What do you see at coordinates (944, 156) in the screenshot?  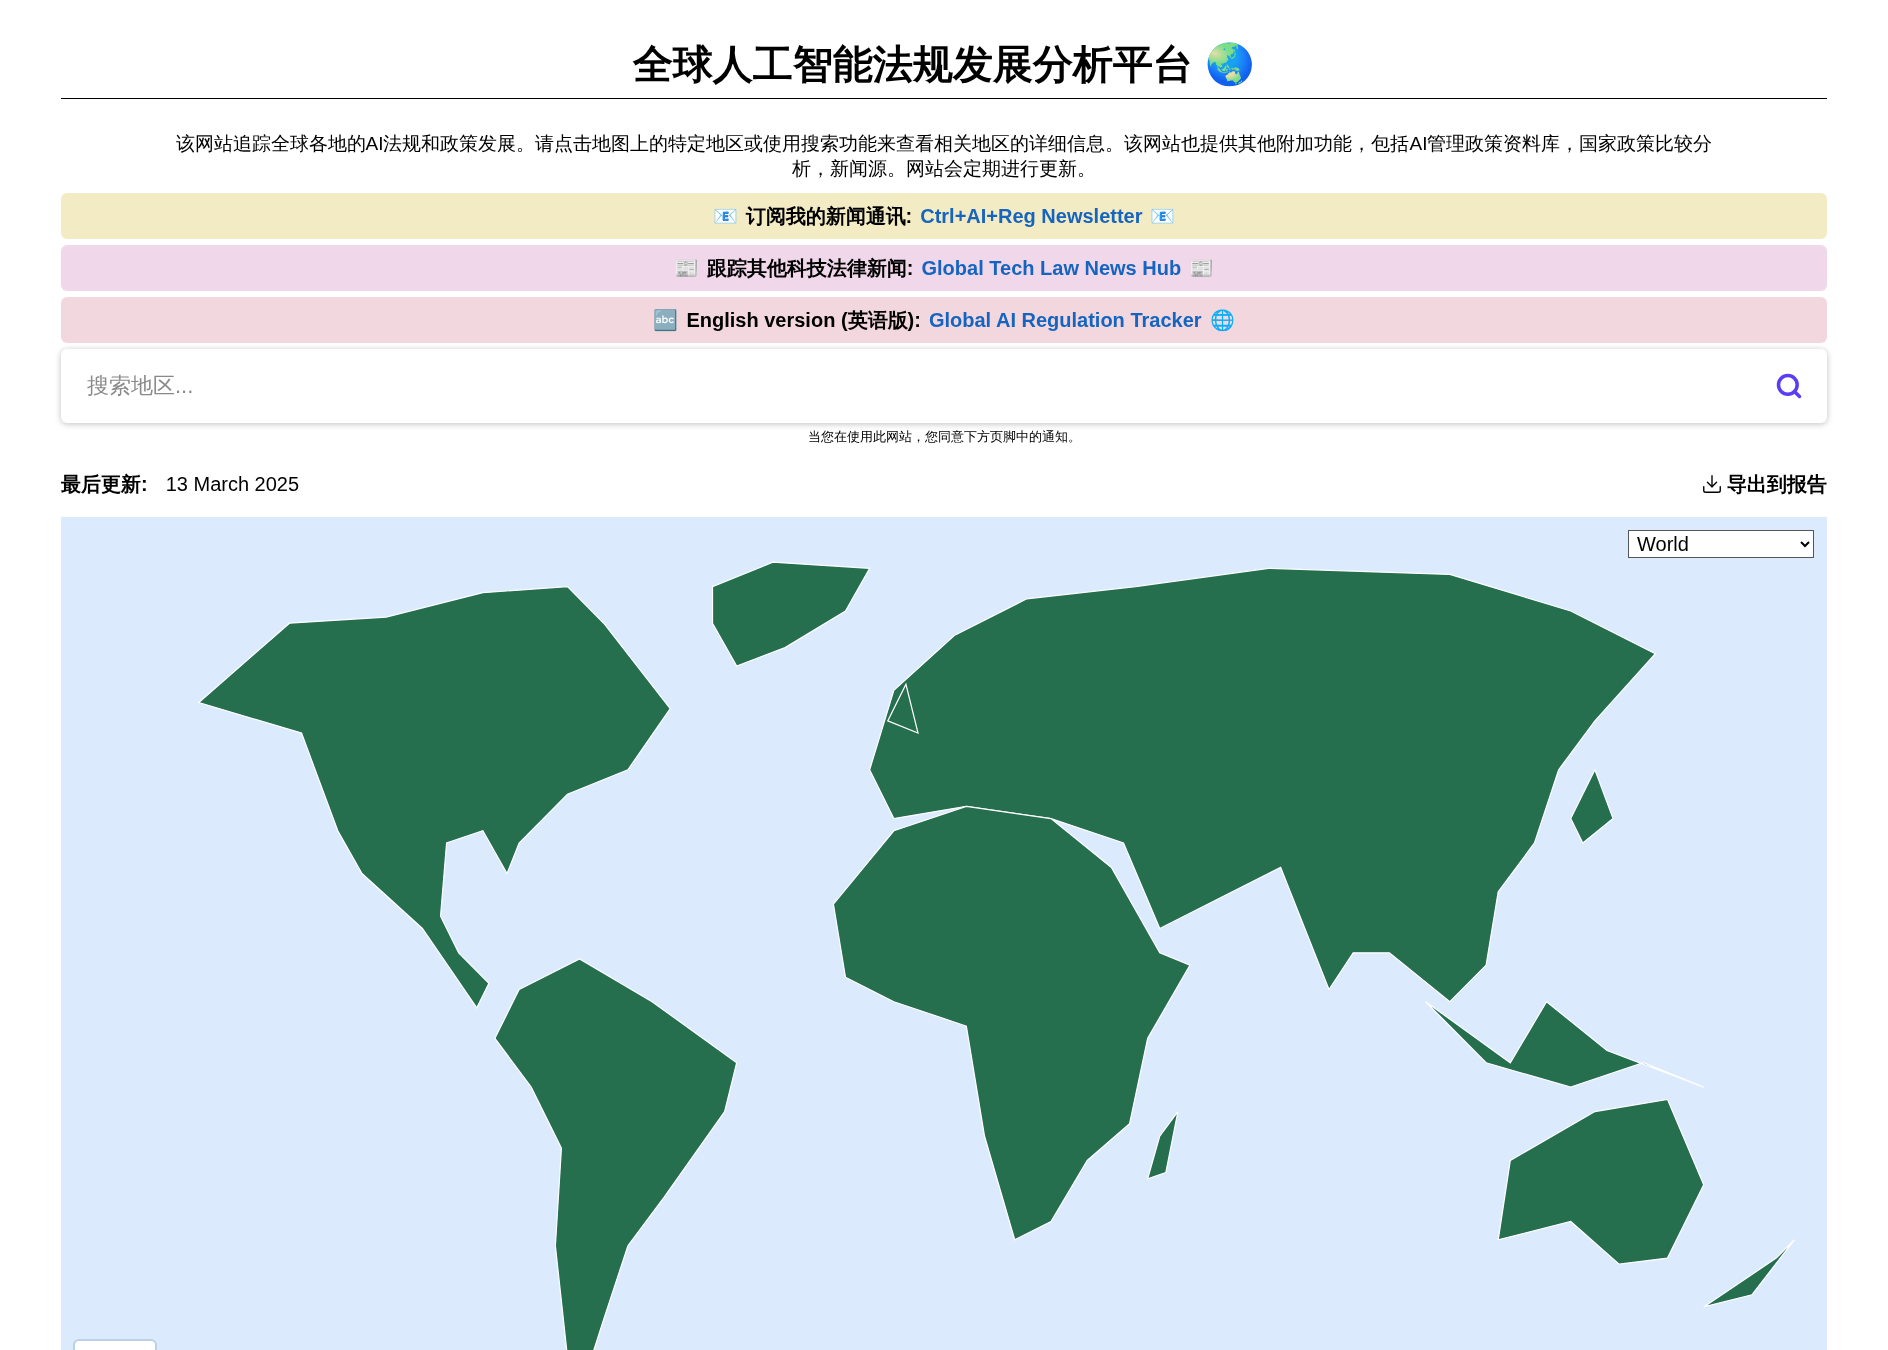 I see `intro-paragraph: 该网站追踪全球各地的AI法规和政策发展。请点击地图上的特定地区或使用搜索功能来查看相关地区的详细信息。该网站也提供其他附加功能，包括AI管理政策资料库，国家政策比较分析，新闻源。网站会定期进行更新。` at bounding box center [944, 156].